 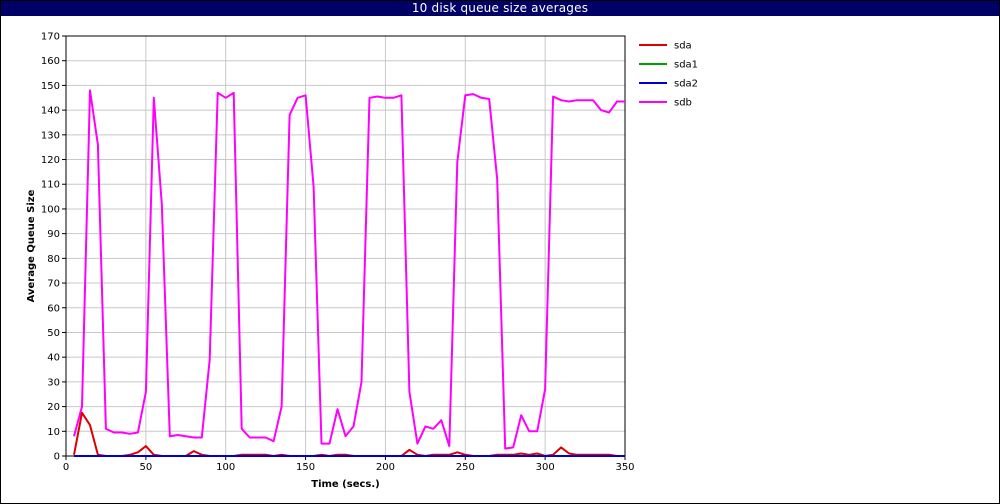 I want to click on legend-label-sda1: sda1, so click(x=686, y=65).